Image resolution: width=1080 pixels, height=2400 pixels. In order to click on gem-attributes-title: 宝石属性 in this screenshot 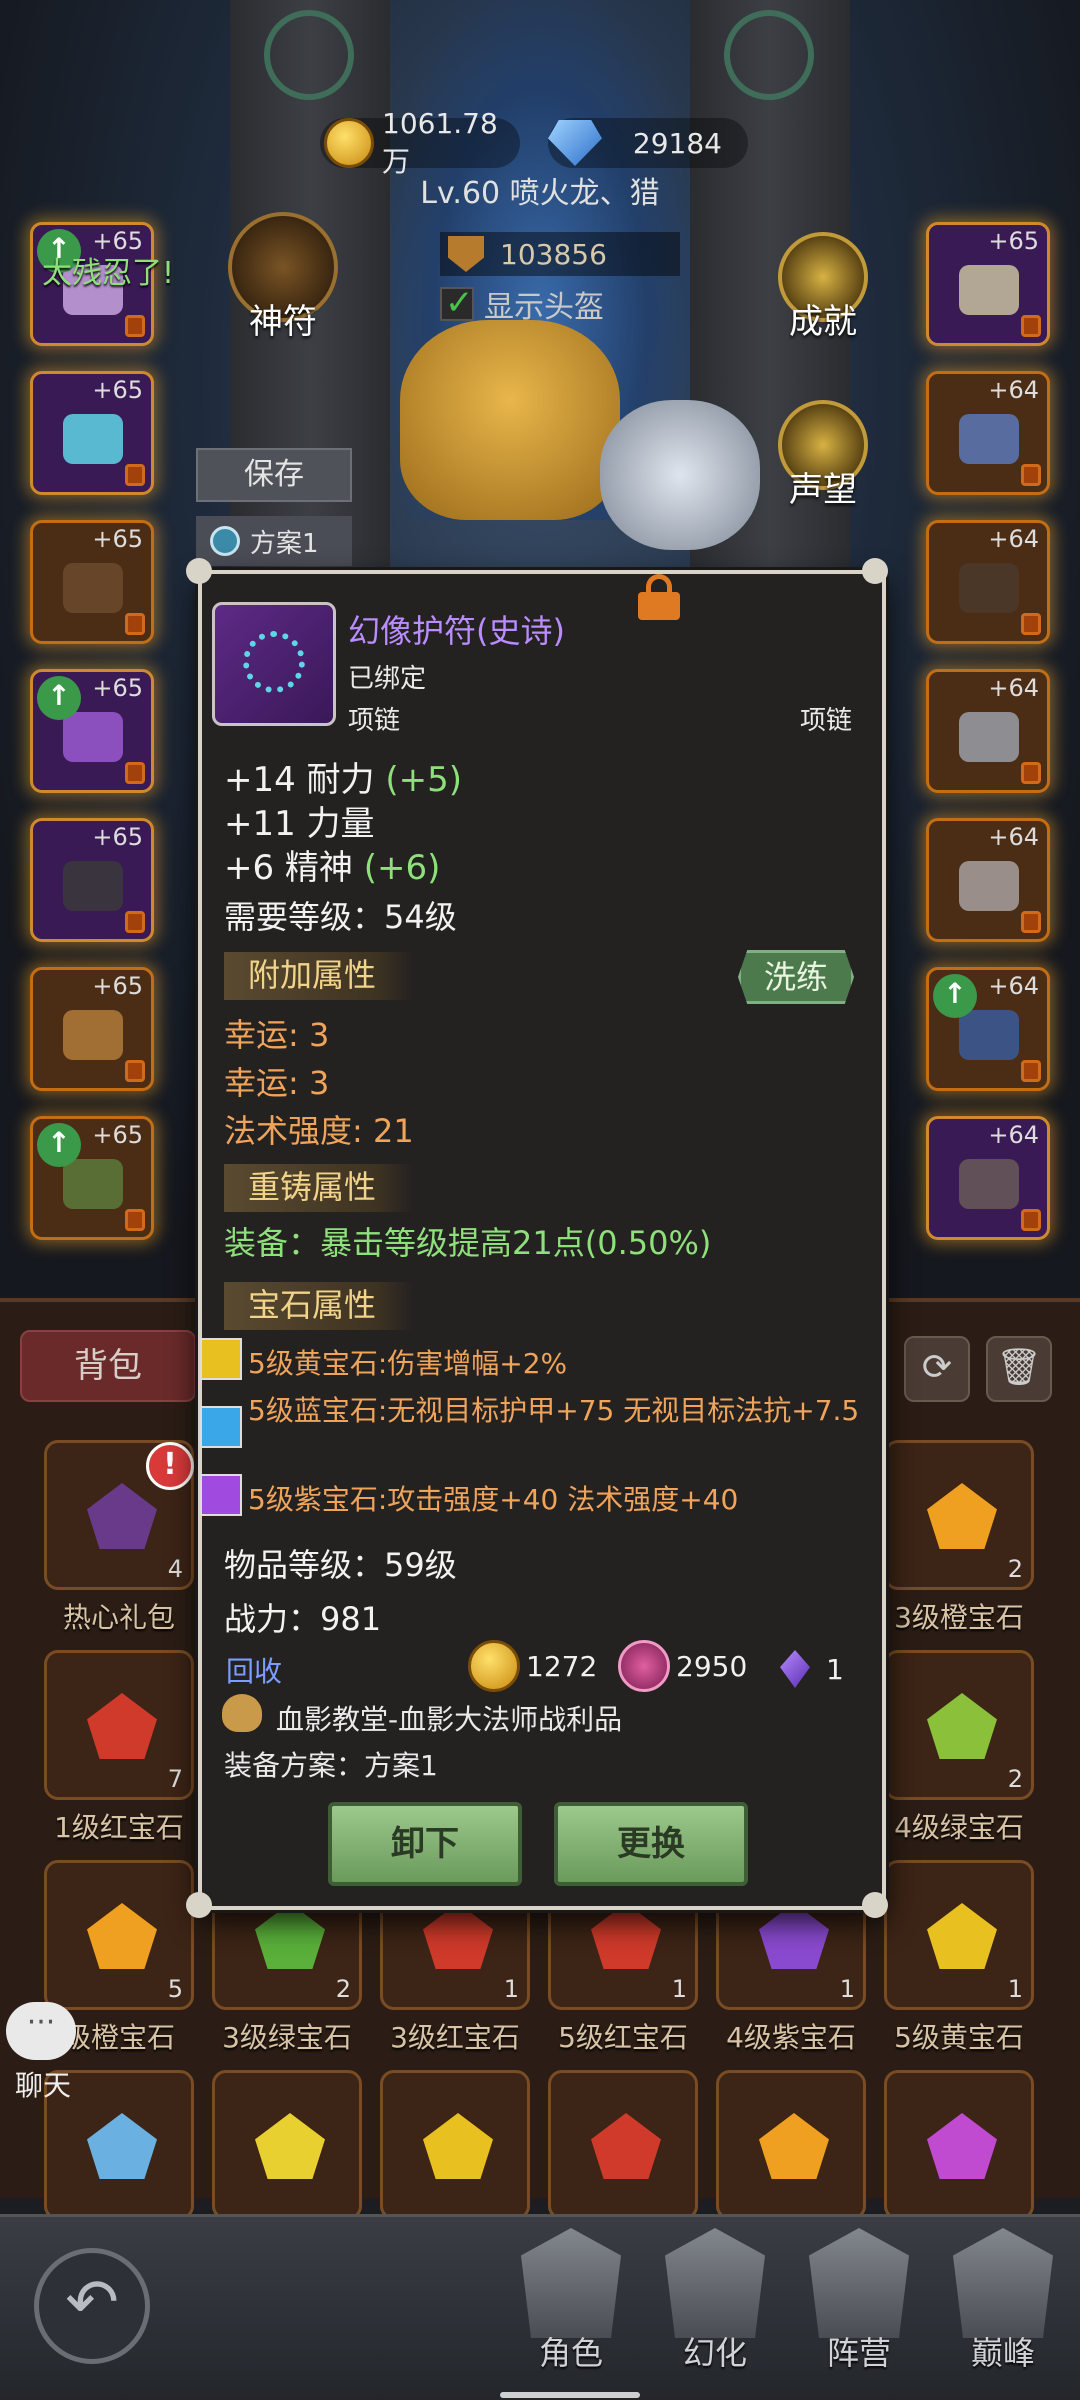, I will do `click(319, 1306)`.